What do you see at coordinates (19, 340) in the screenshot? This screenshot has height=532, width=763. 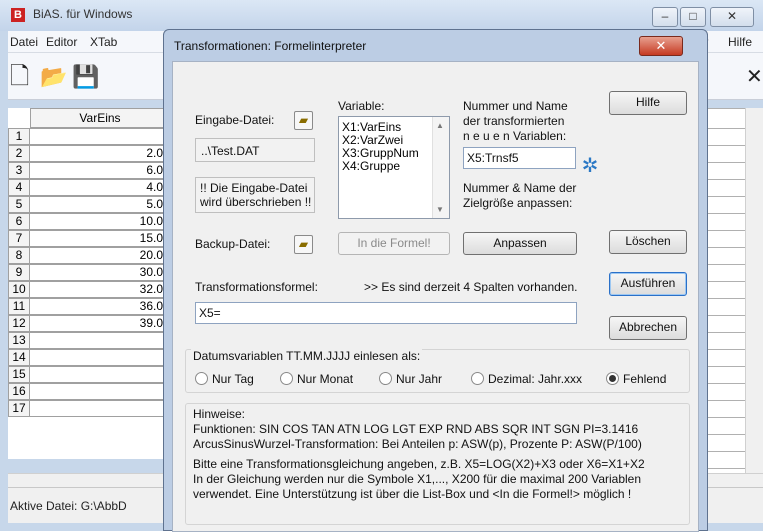 I see `row-number: 13` at bounding box center [19, 340].